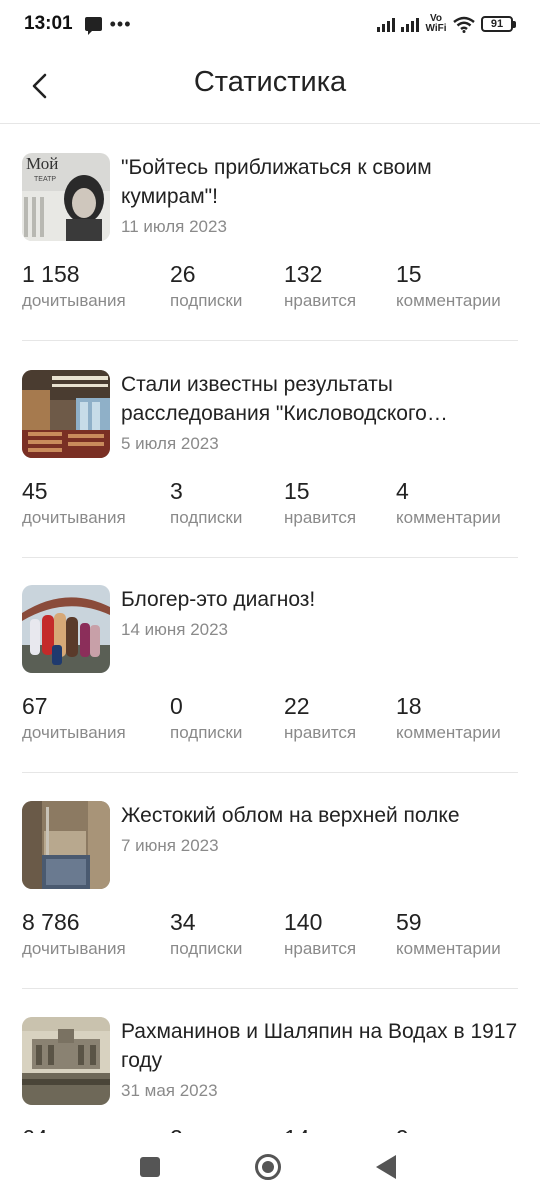  I want to click on home-circle-icon, so click(268, 1167).